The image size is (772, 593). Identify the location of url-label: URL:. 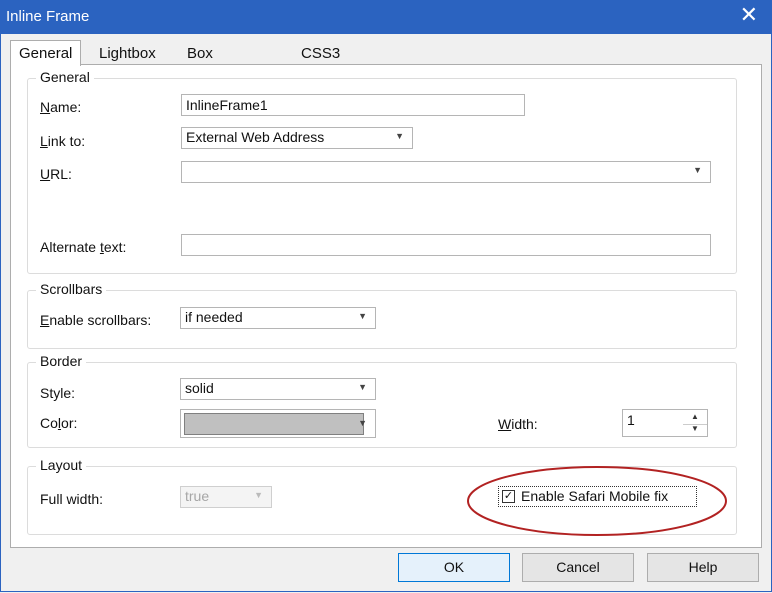
(56, 174).